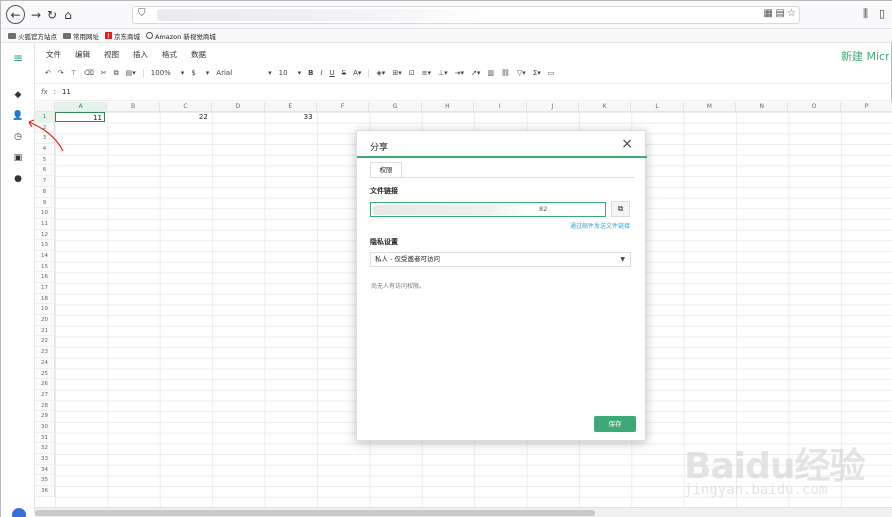  Describe the element at coordinates (84, 56) in the screenshot. I see `menu-edit: 编辑` at that location.